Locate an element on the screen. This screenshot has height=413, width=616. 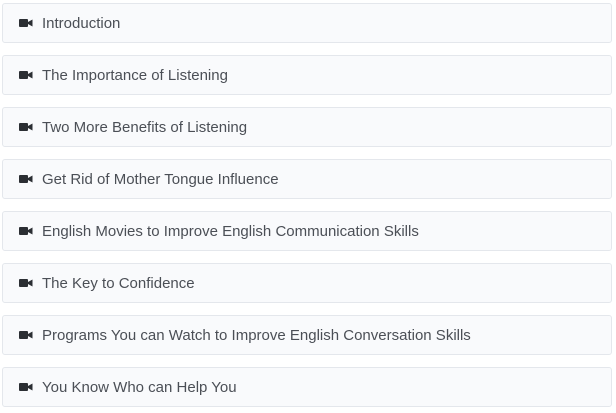
lesson-title: You Know Who can Help You is located at coordinates (139, 387).